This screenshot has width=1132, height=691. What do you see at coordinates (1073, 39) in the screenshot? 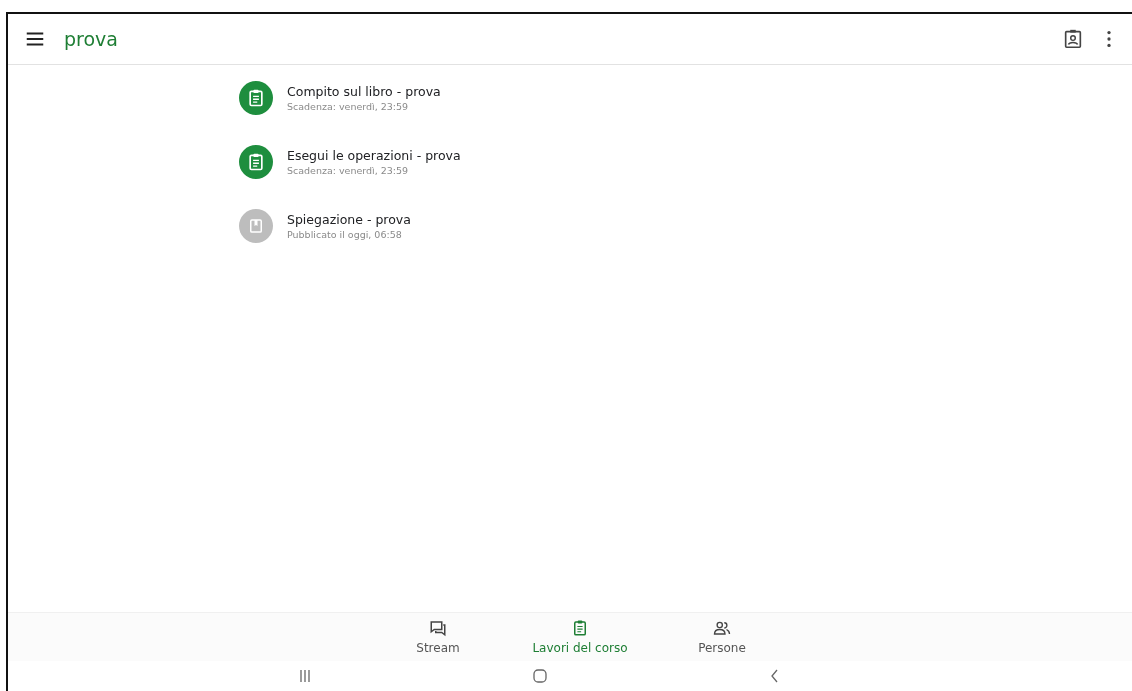
I see `badge-icon` at bounding box center [1073, 39].